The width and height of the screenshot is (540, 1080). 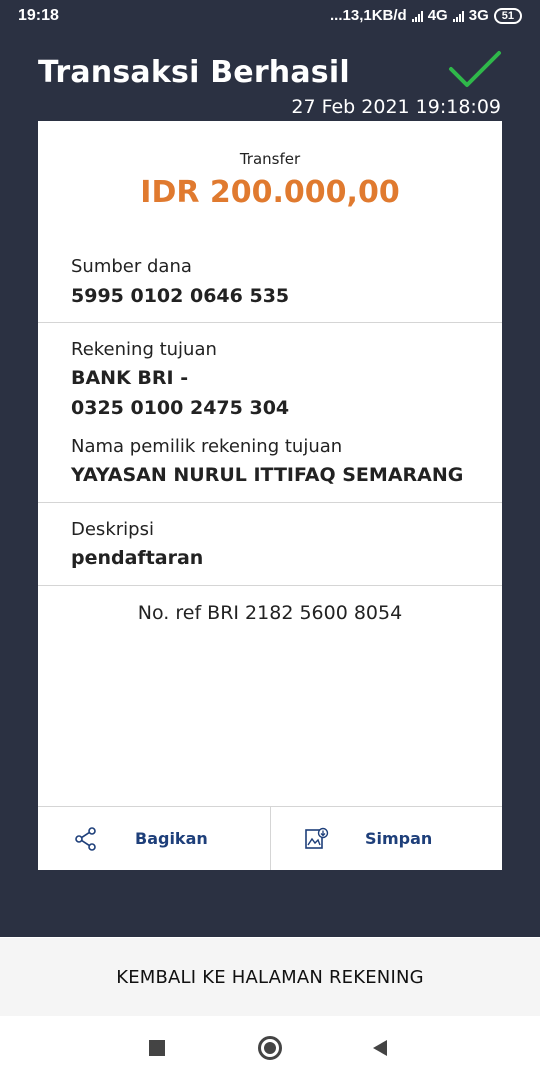 I want to click on save-button: Simpan, so click(x=367, y=838).